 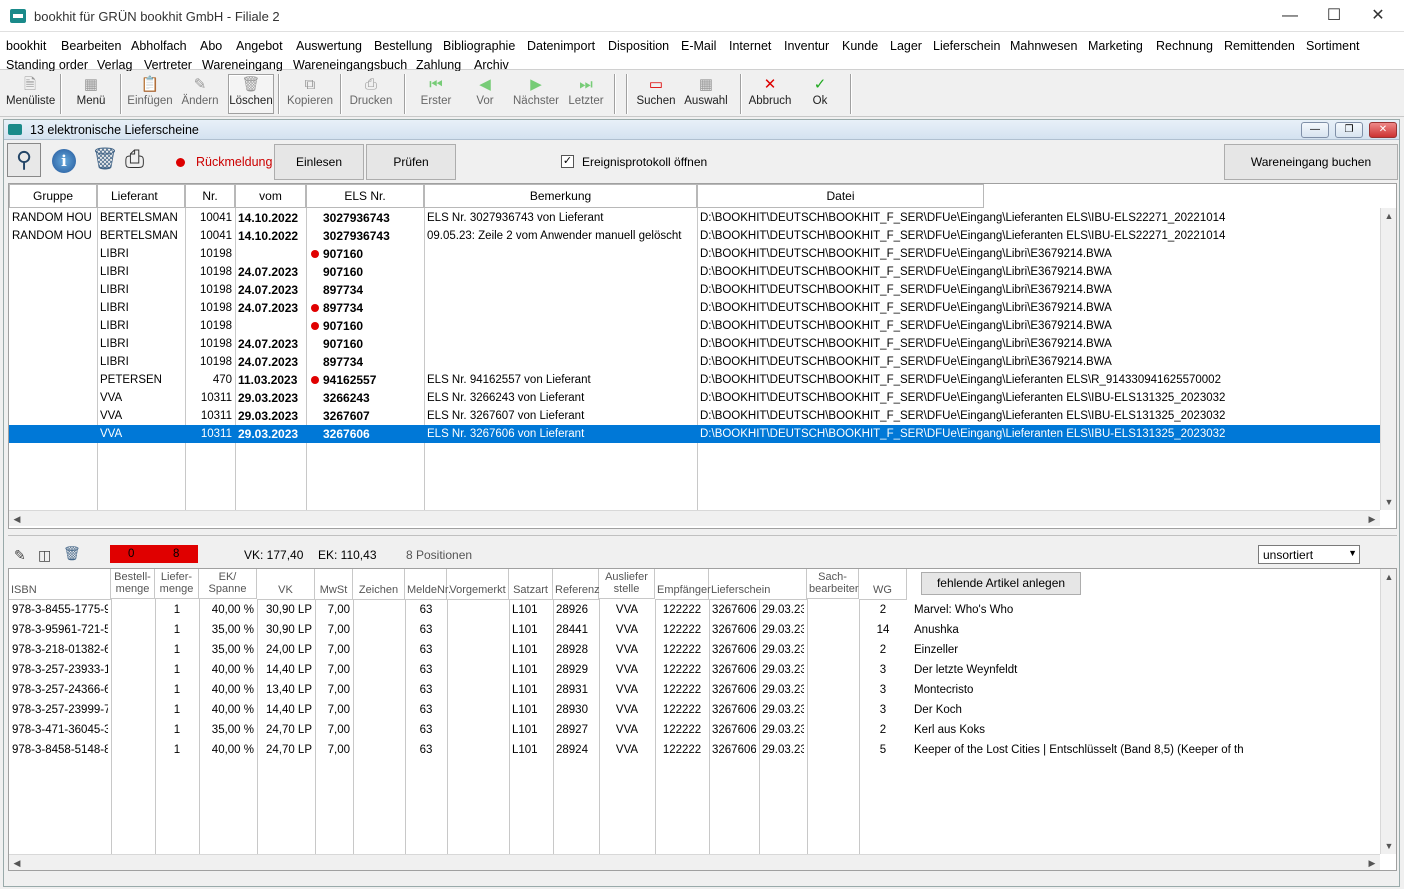 What do you see at coordinates (1115, 46) in the screenshot?
I see `menu-item-marketing: Marketing` at bounding box center [1115, 46].